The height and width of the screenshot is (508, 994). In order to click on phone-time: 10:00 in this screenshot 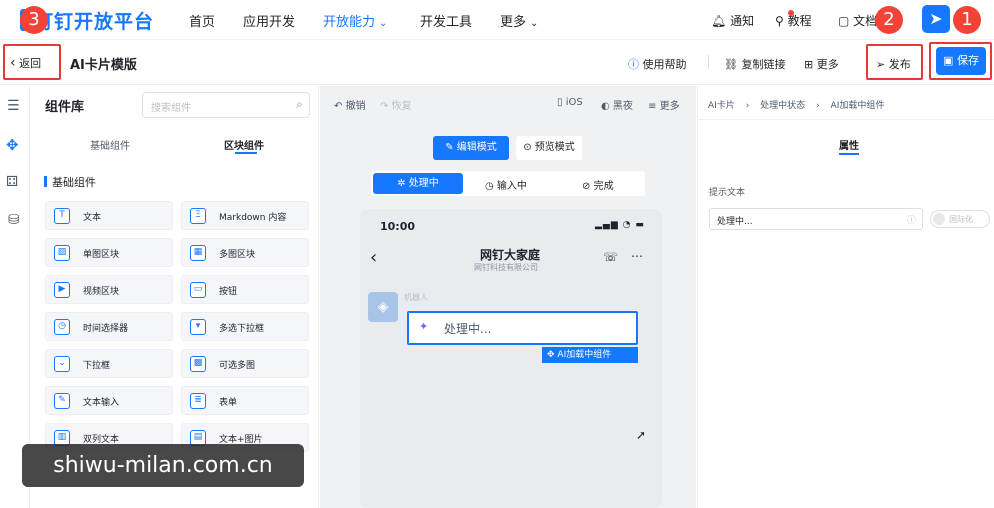, I will do `click(398, 226)`.